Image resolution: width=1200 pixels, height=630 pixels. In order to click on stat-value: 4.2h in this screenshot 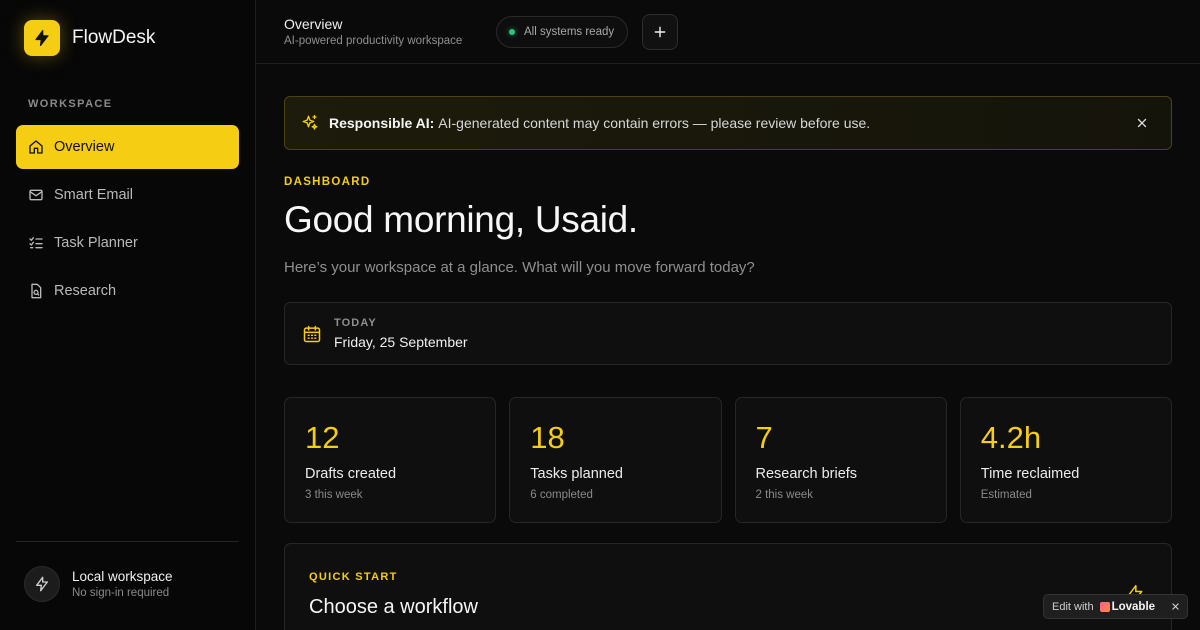, I will do `click(1011, 437)`.